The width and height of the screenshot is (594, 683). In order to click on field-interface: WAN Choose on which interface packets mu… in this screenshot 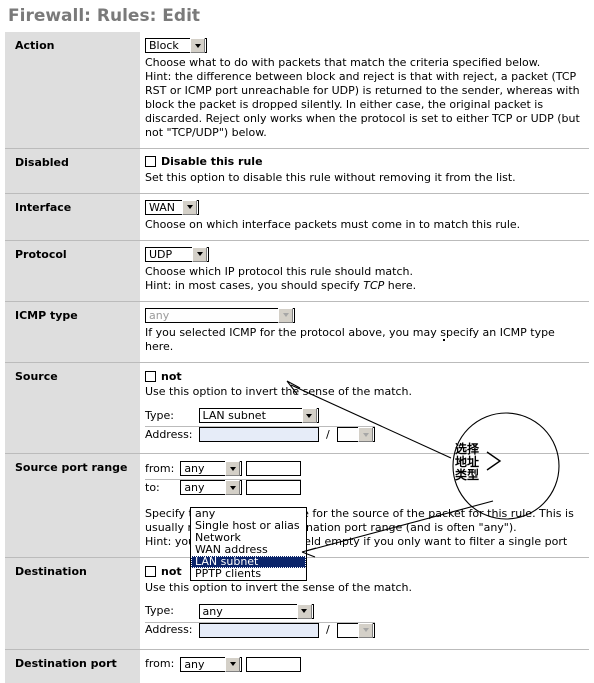, I will do `click(364, 216)`.